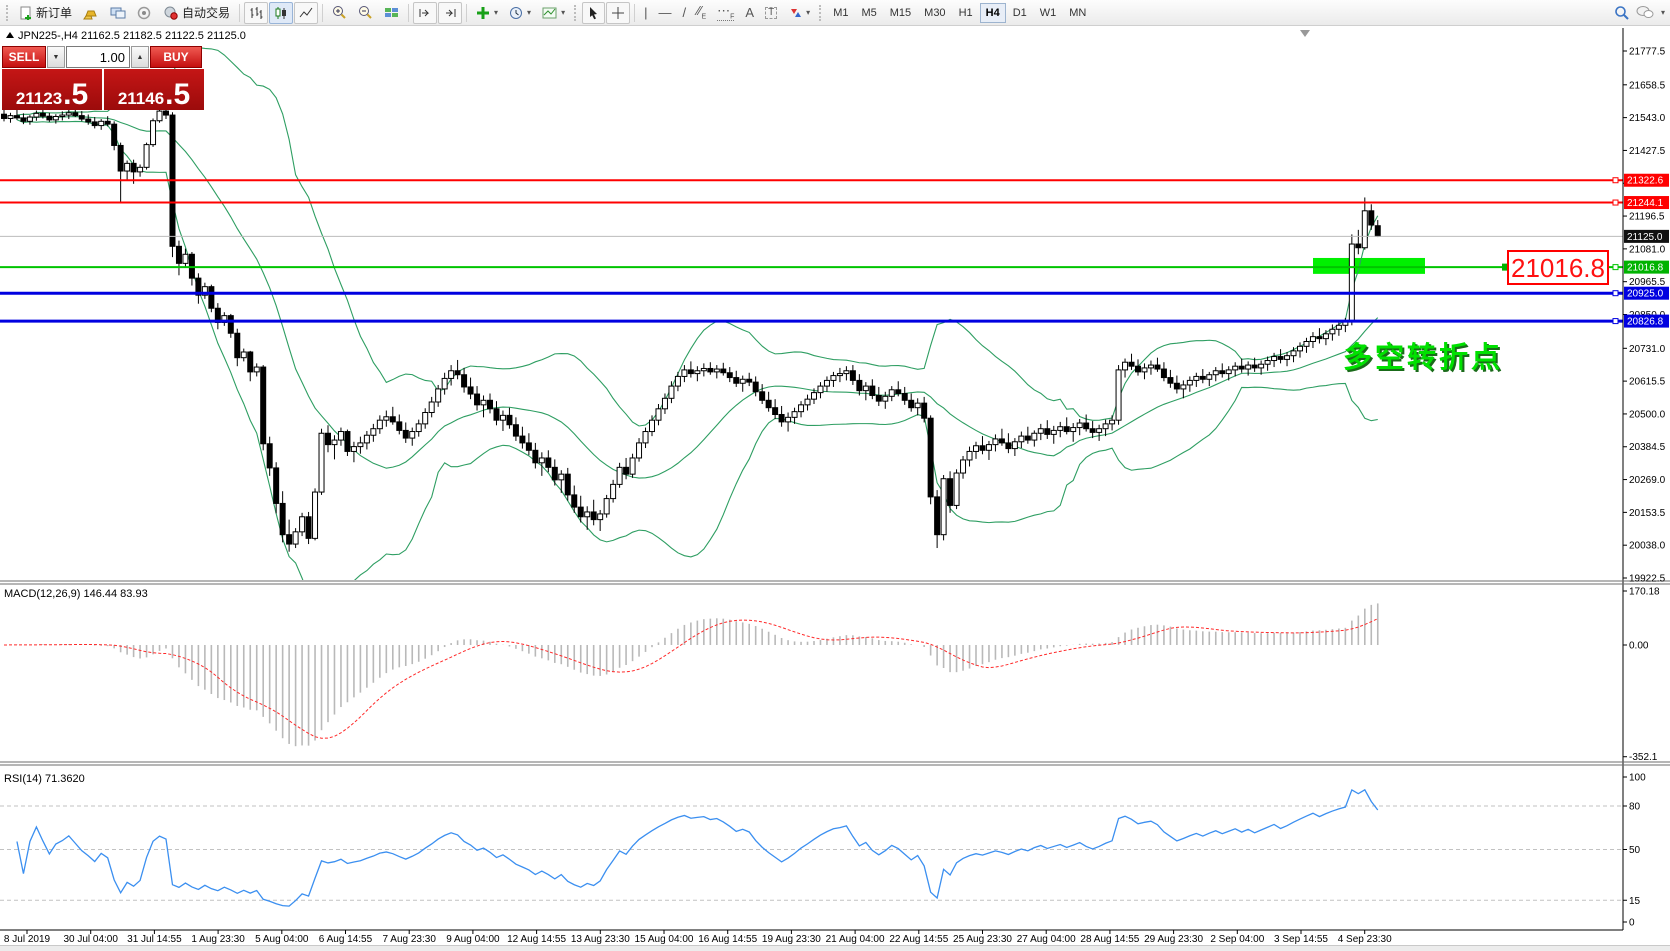 This screenshot has height=951, width=1670. Describe the element at coordinates (600, 939) in the screenshot. I see `svg-text: 13 Aug 23:30` at that location.